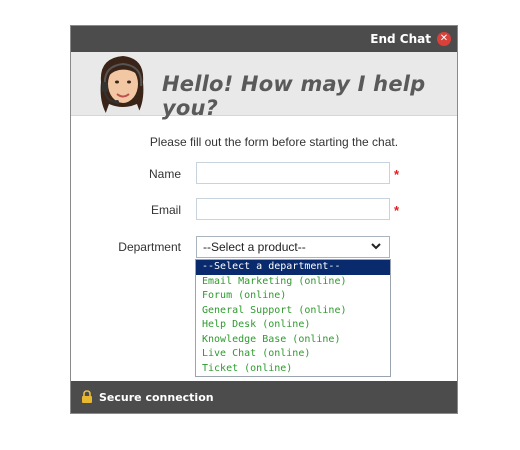  I want to click on department-select: --Select a product--, so click(293, 247).